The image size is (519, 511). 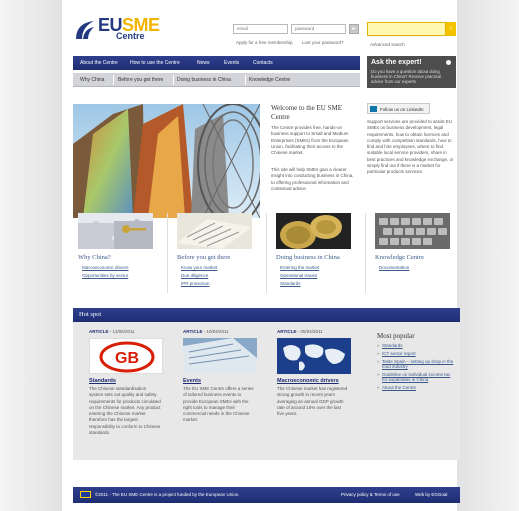 I want to click on before-you-get-there-image, so click(x=214, y=231).